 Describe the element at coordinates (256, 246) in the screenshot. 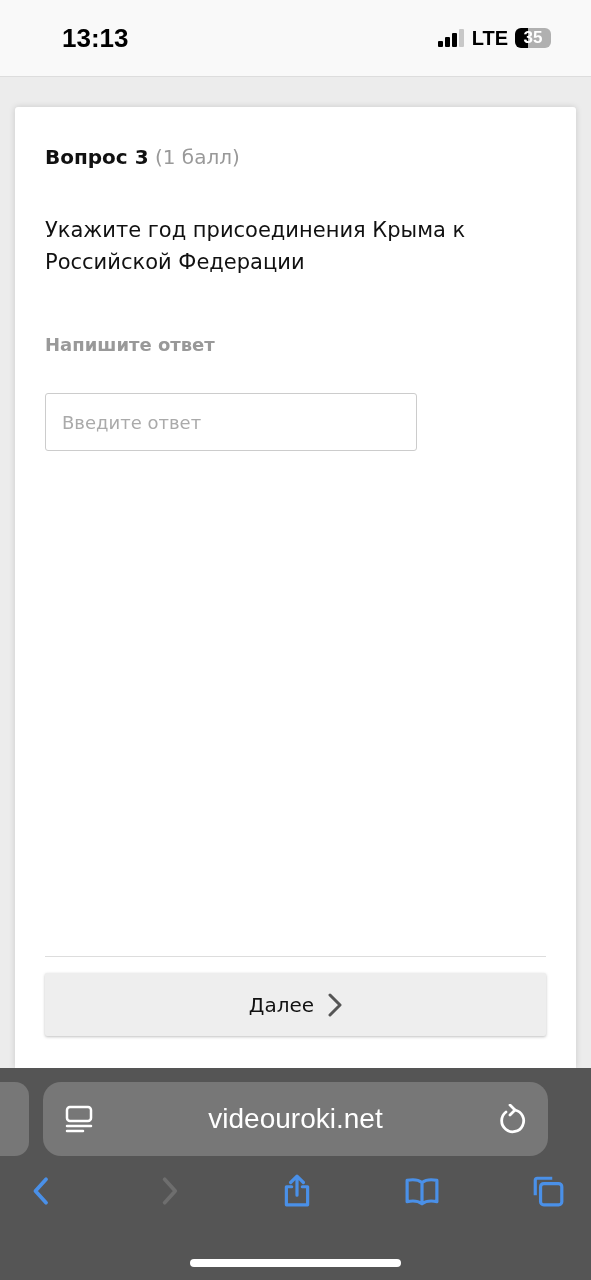

I see `question-text: Укажите год присоединения Крыма к Российской Федерации` at that location.